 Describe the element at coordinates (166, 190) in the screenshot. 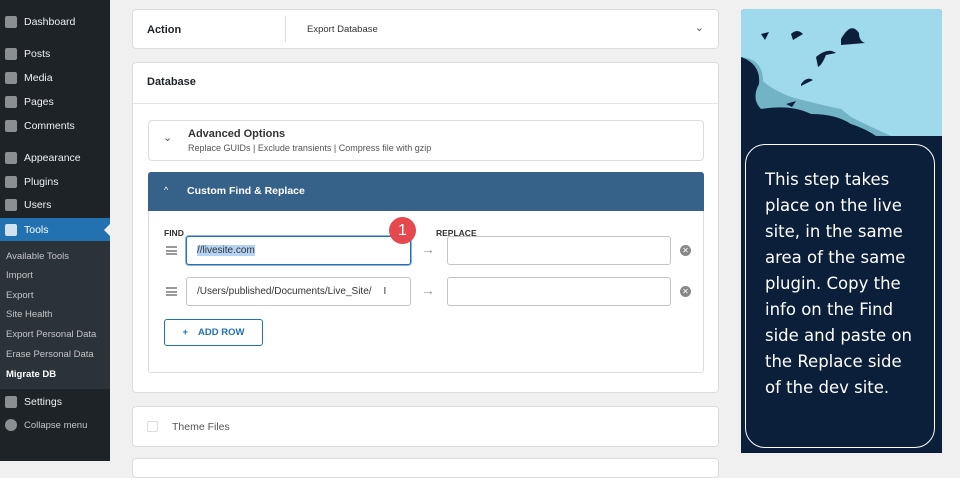

I see `chevron-up-icon: ^` at that location.